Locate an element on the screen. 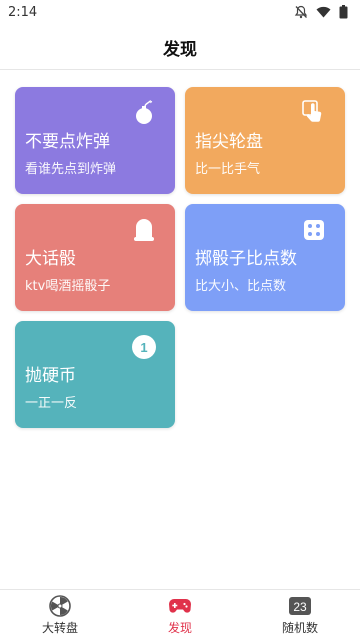  finger-tap-icon is located at coordinates (314, 113).